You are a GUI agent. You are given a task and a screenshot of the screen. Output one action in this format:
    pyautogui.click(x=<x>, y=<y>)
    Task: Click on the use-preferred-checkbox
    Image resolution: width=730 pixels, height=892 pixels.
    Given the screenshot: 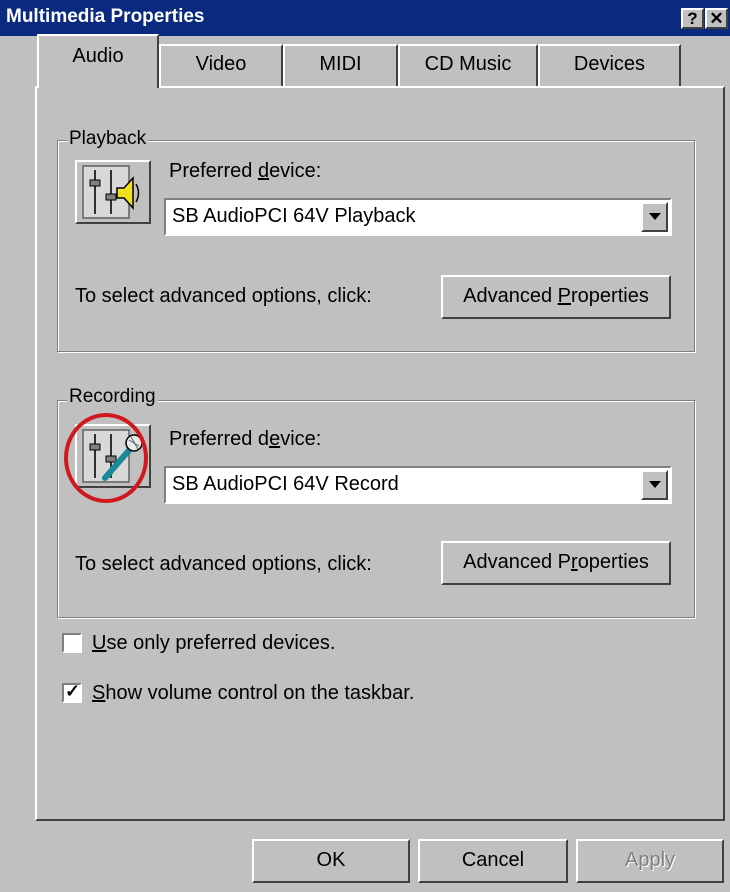 What is the action you would take?
    pyautogui.click(x=72, y=643)
    